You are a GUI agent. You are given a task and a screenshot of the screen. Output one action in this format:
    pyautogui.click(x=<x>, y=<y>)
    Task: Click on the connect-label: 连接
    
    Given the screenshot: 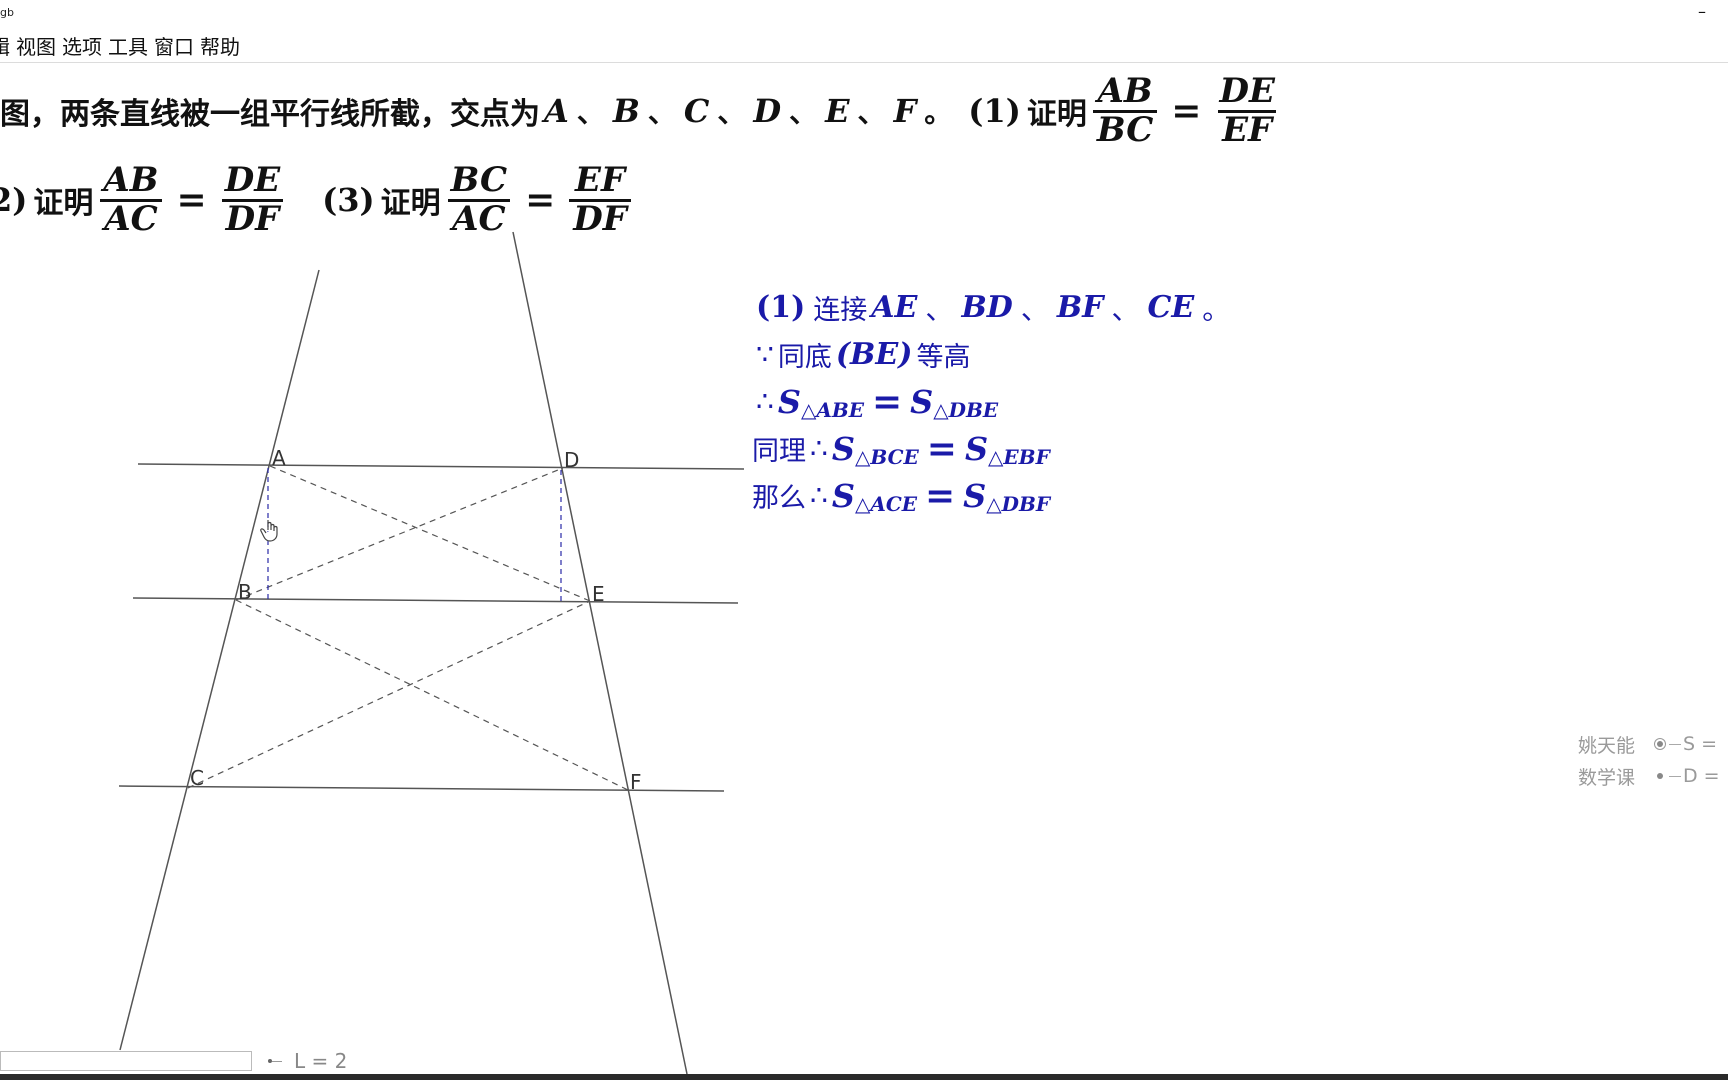 What is the action you would take?
    pyautogui.click(x=840, y=310)
    